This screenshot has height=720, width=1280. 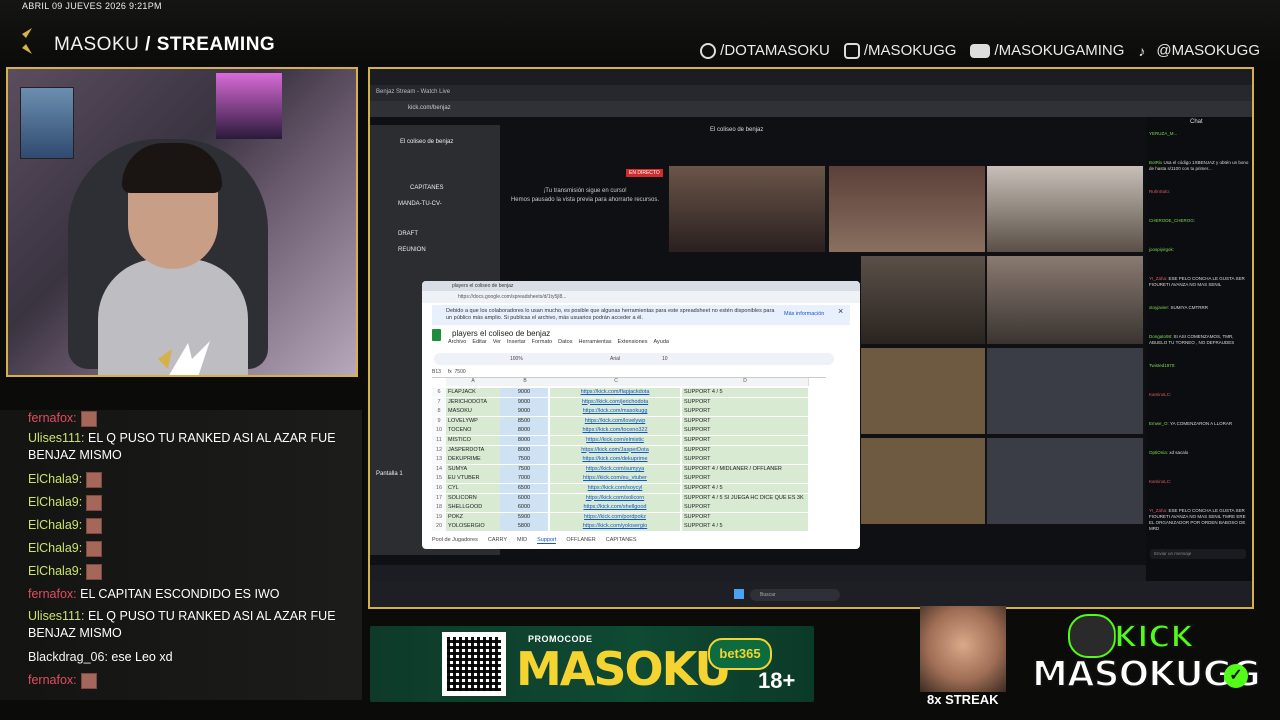 I want to click on menu-item: Ayuda, so click(x=661, y=342).